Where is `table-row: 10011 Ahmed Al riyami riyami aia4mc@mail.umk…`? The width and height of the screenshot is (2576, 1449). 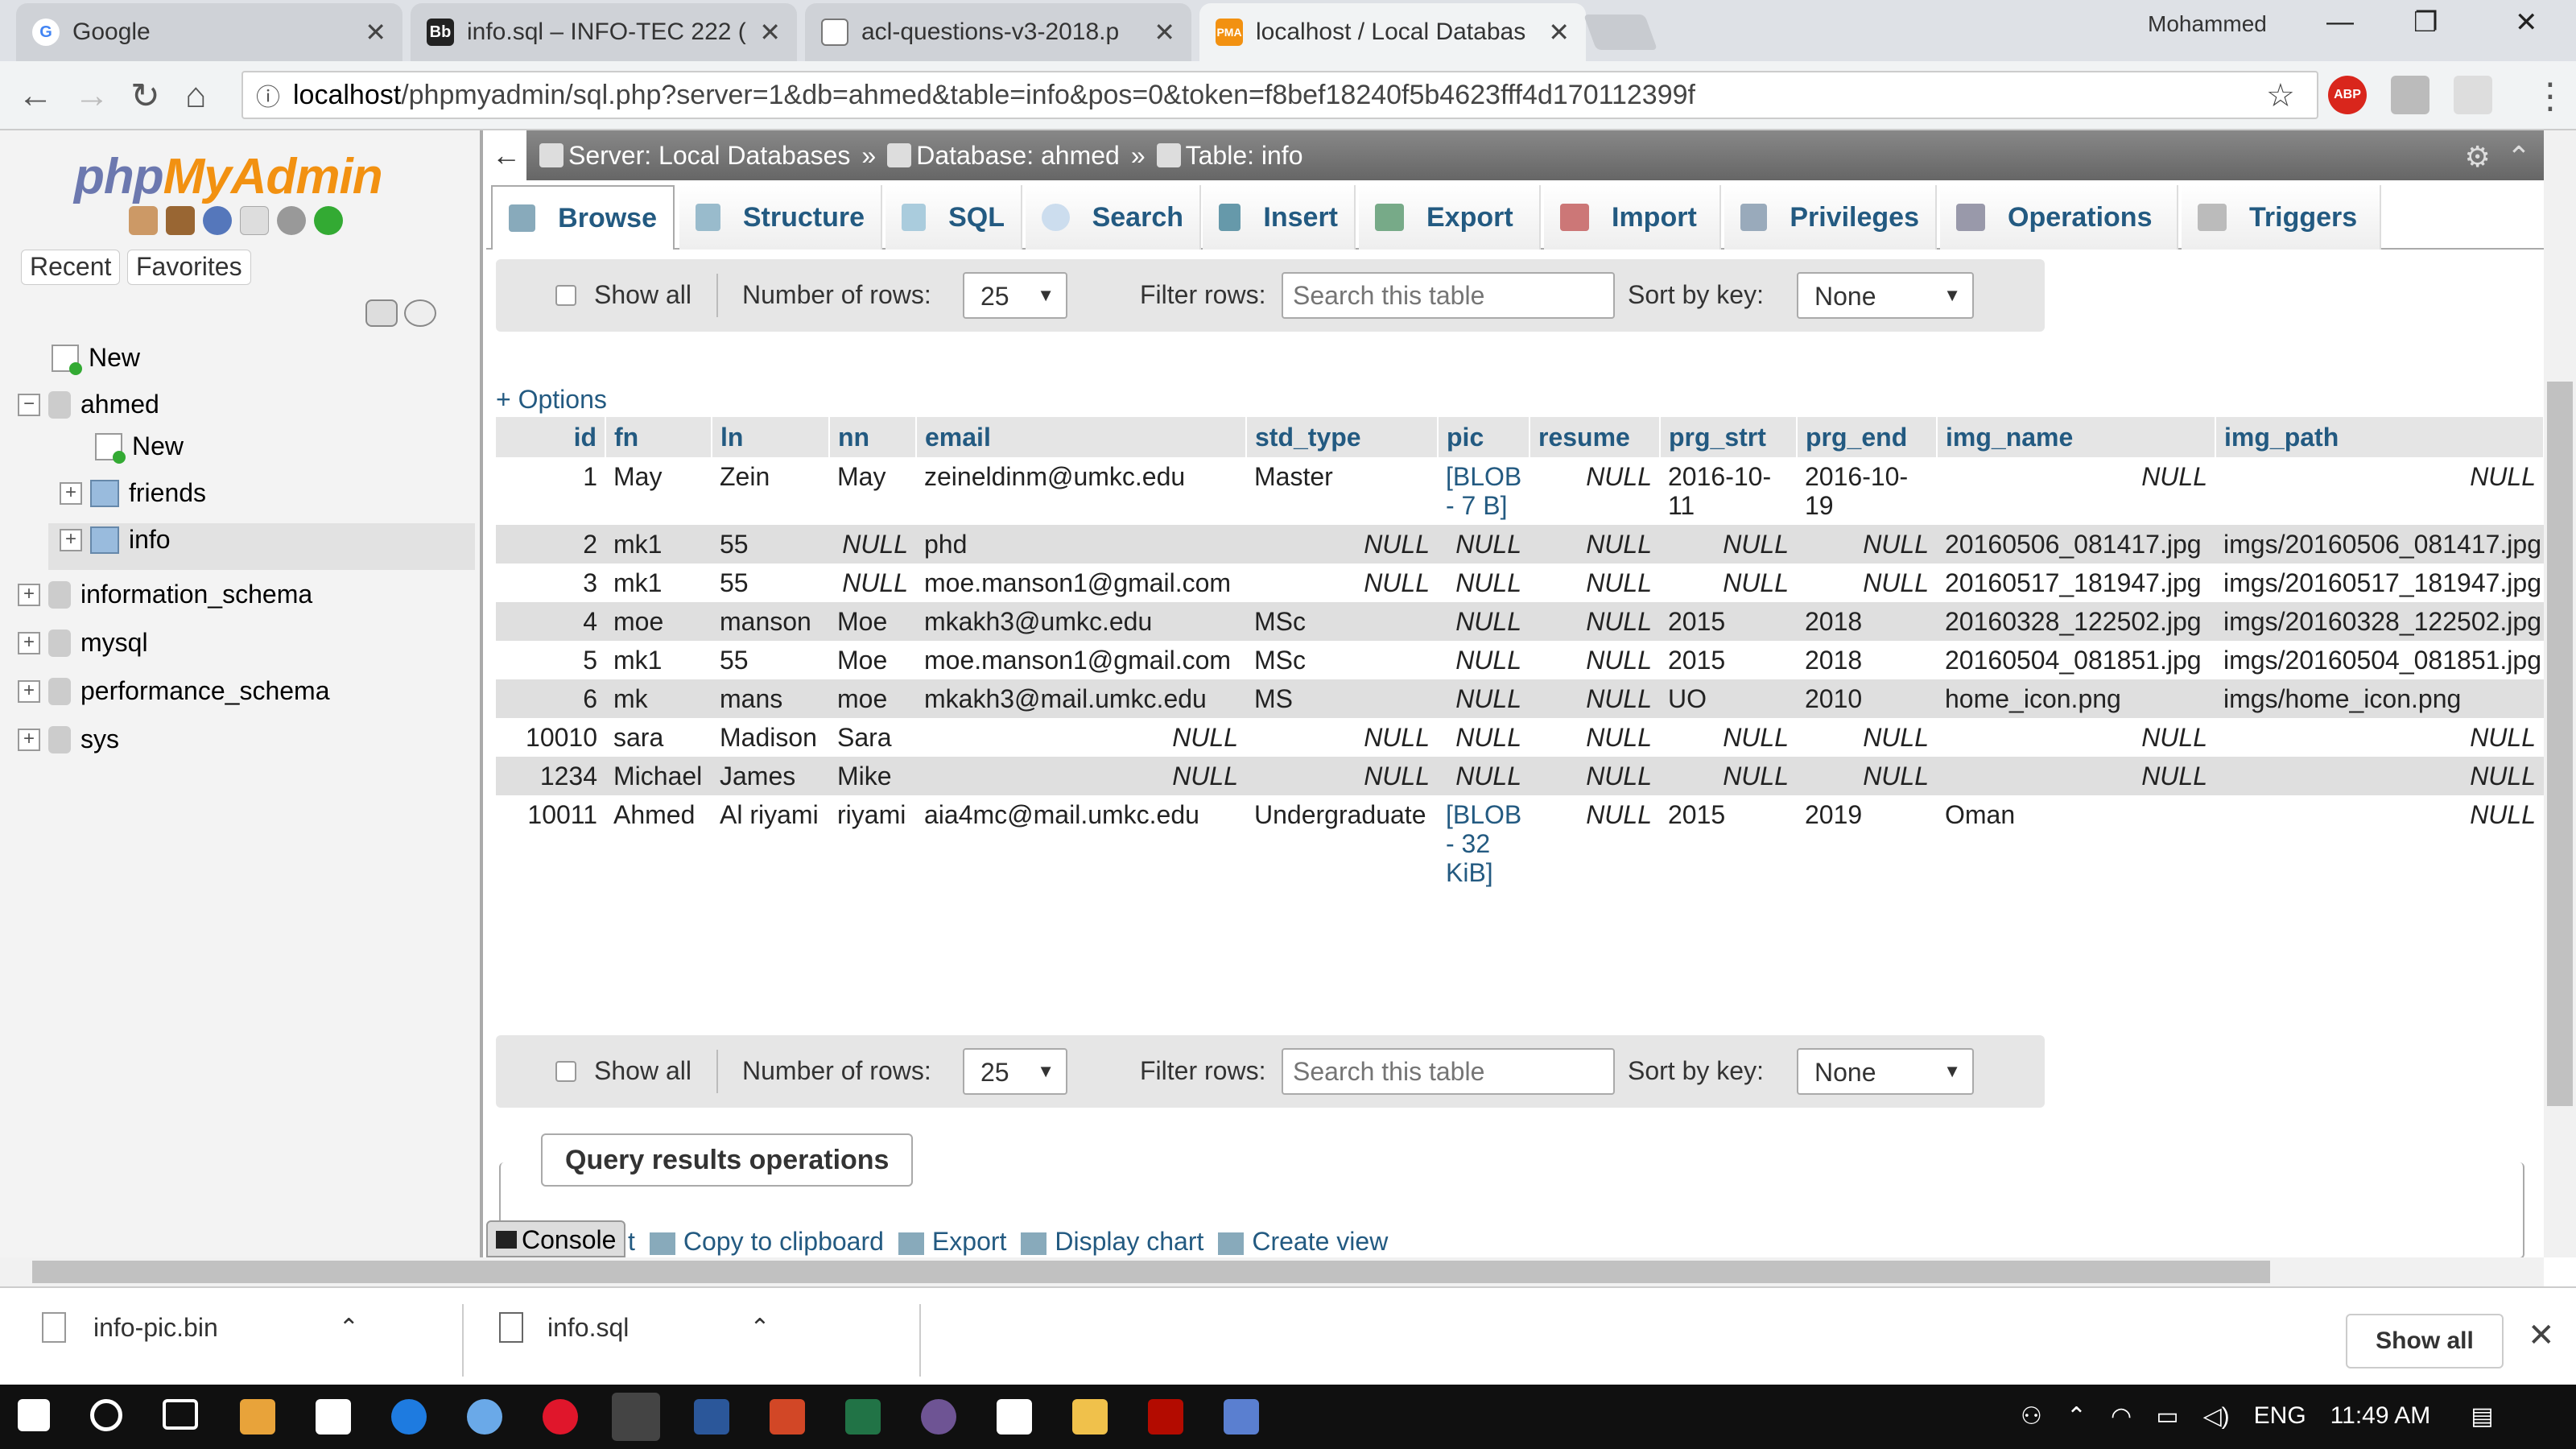
table-row: 10011 Ahmed Al riyami riyami aia4mc@mail.umk… is located at coordinates (1520, 844).